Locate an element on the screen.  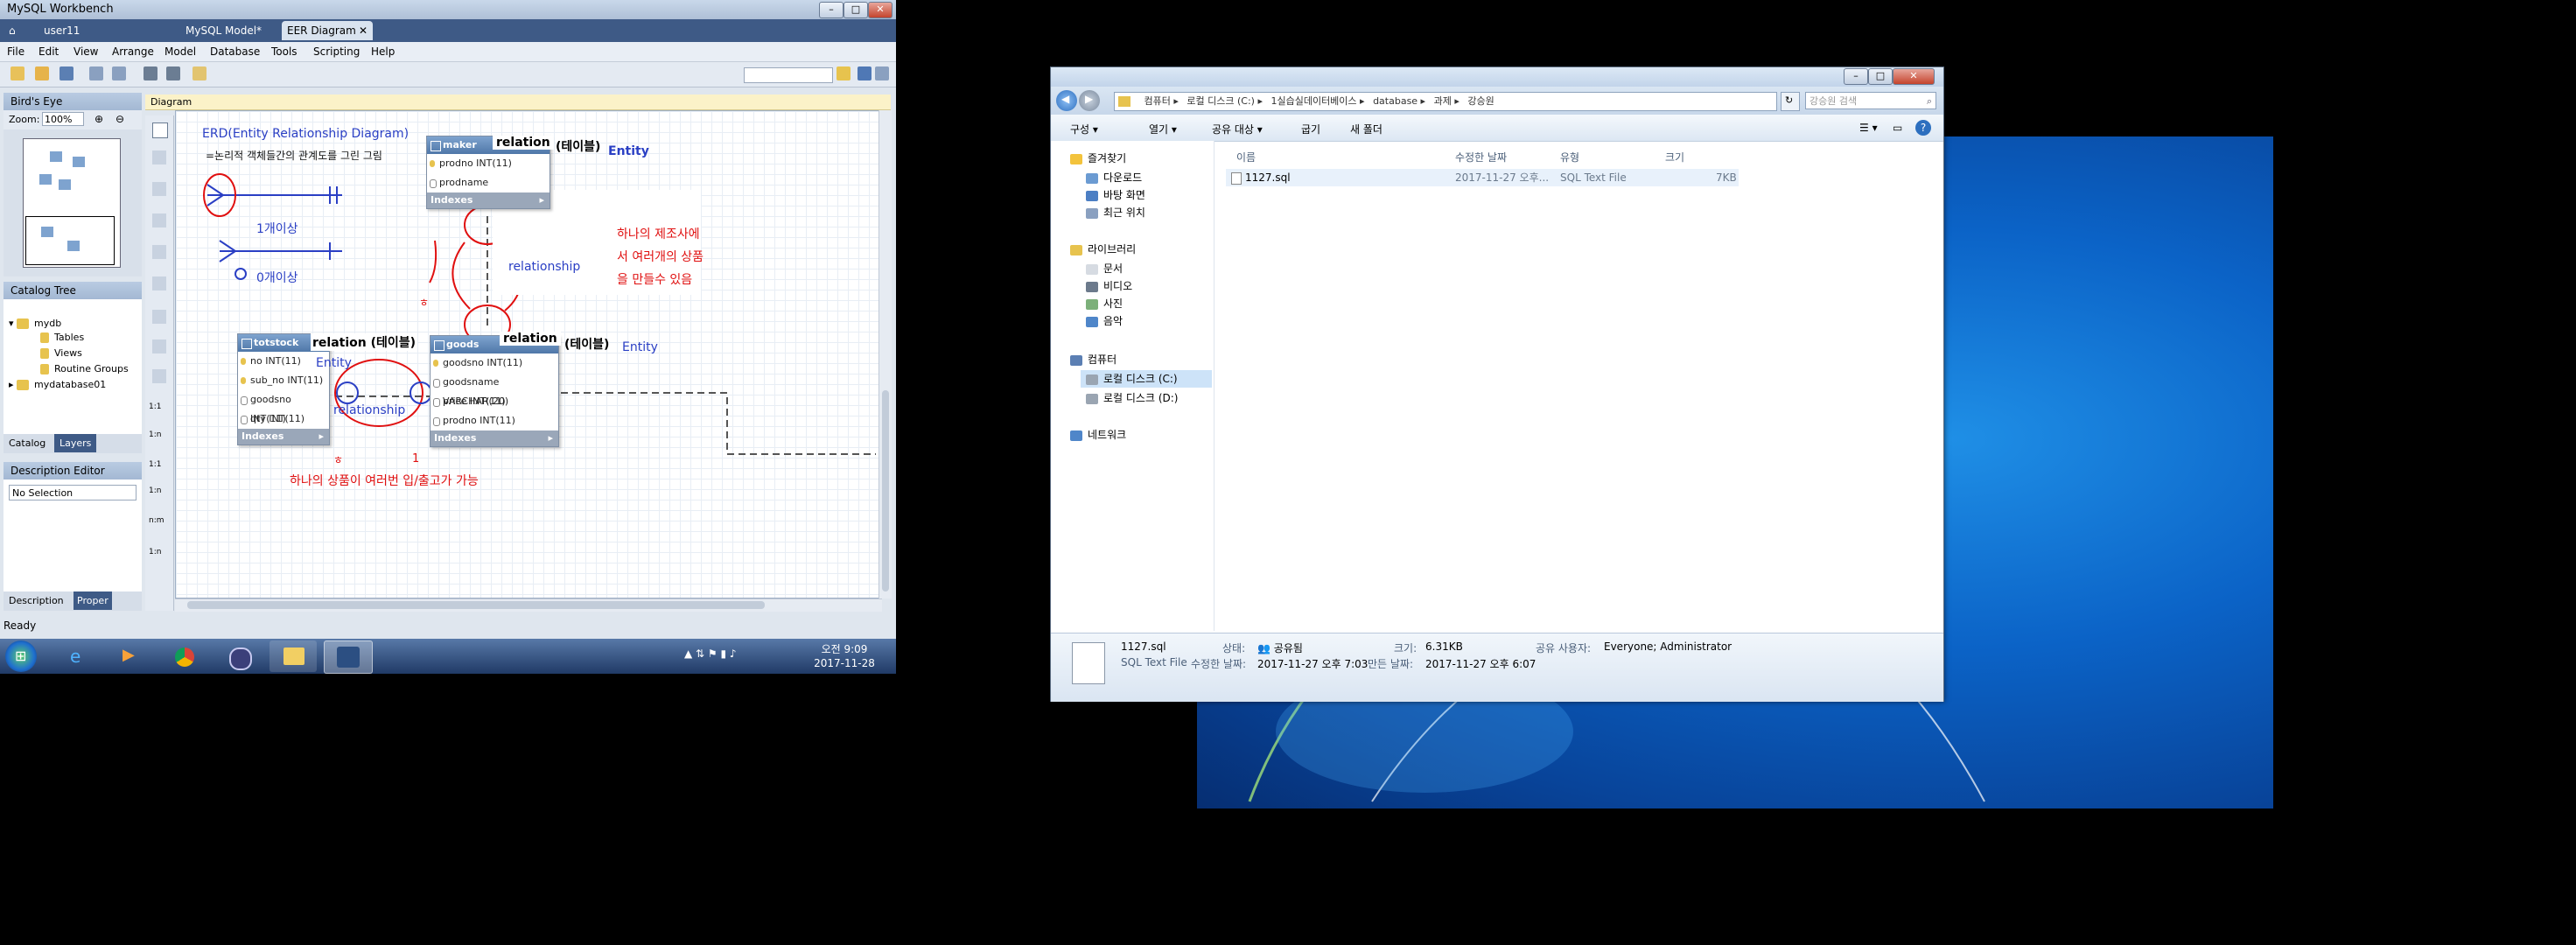
column-row: qty INT(11) is located at coordinates (283, 419).